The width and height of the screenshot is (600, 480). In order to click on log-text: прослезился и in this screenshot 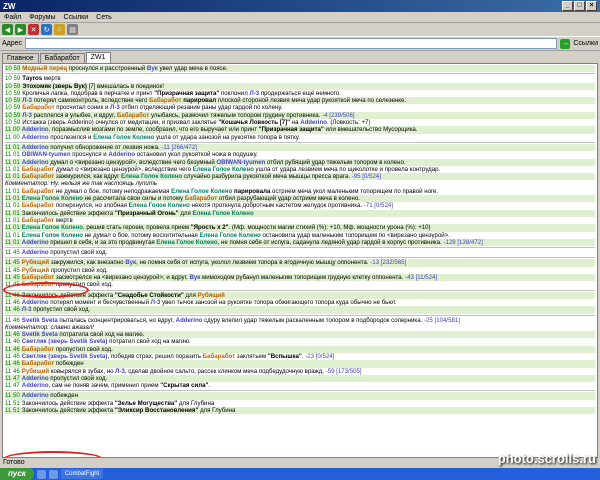, I will do `click(71, 137)`.